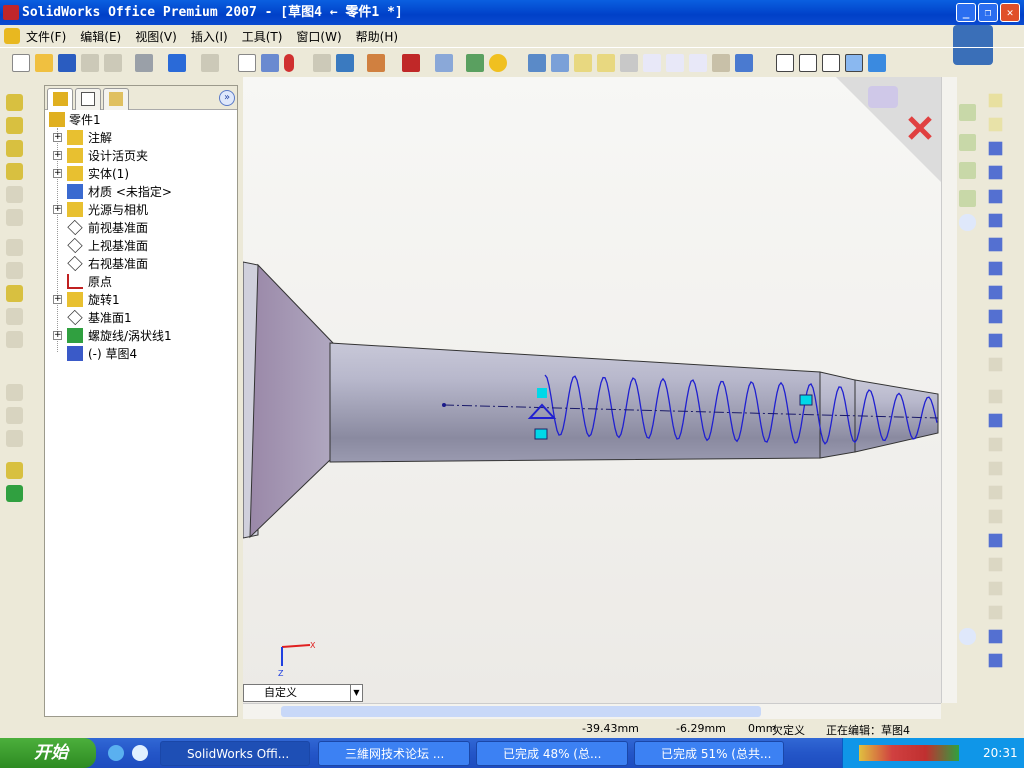  What do you see at coordinates (606, 62) in the screenshot?
I see `view-tool-2-icon` at bounding box center [606, 62].